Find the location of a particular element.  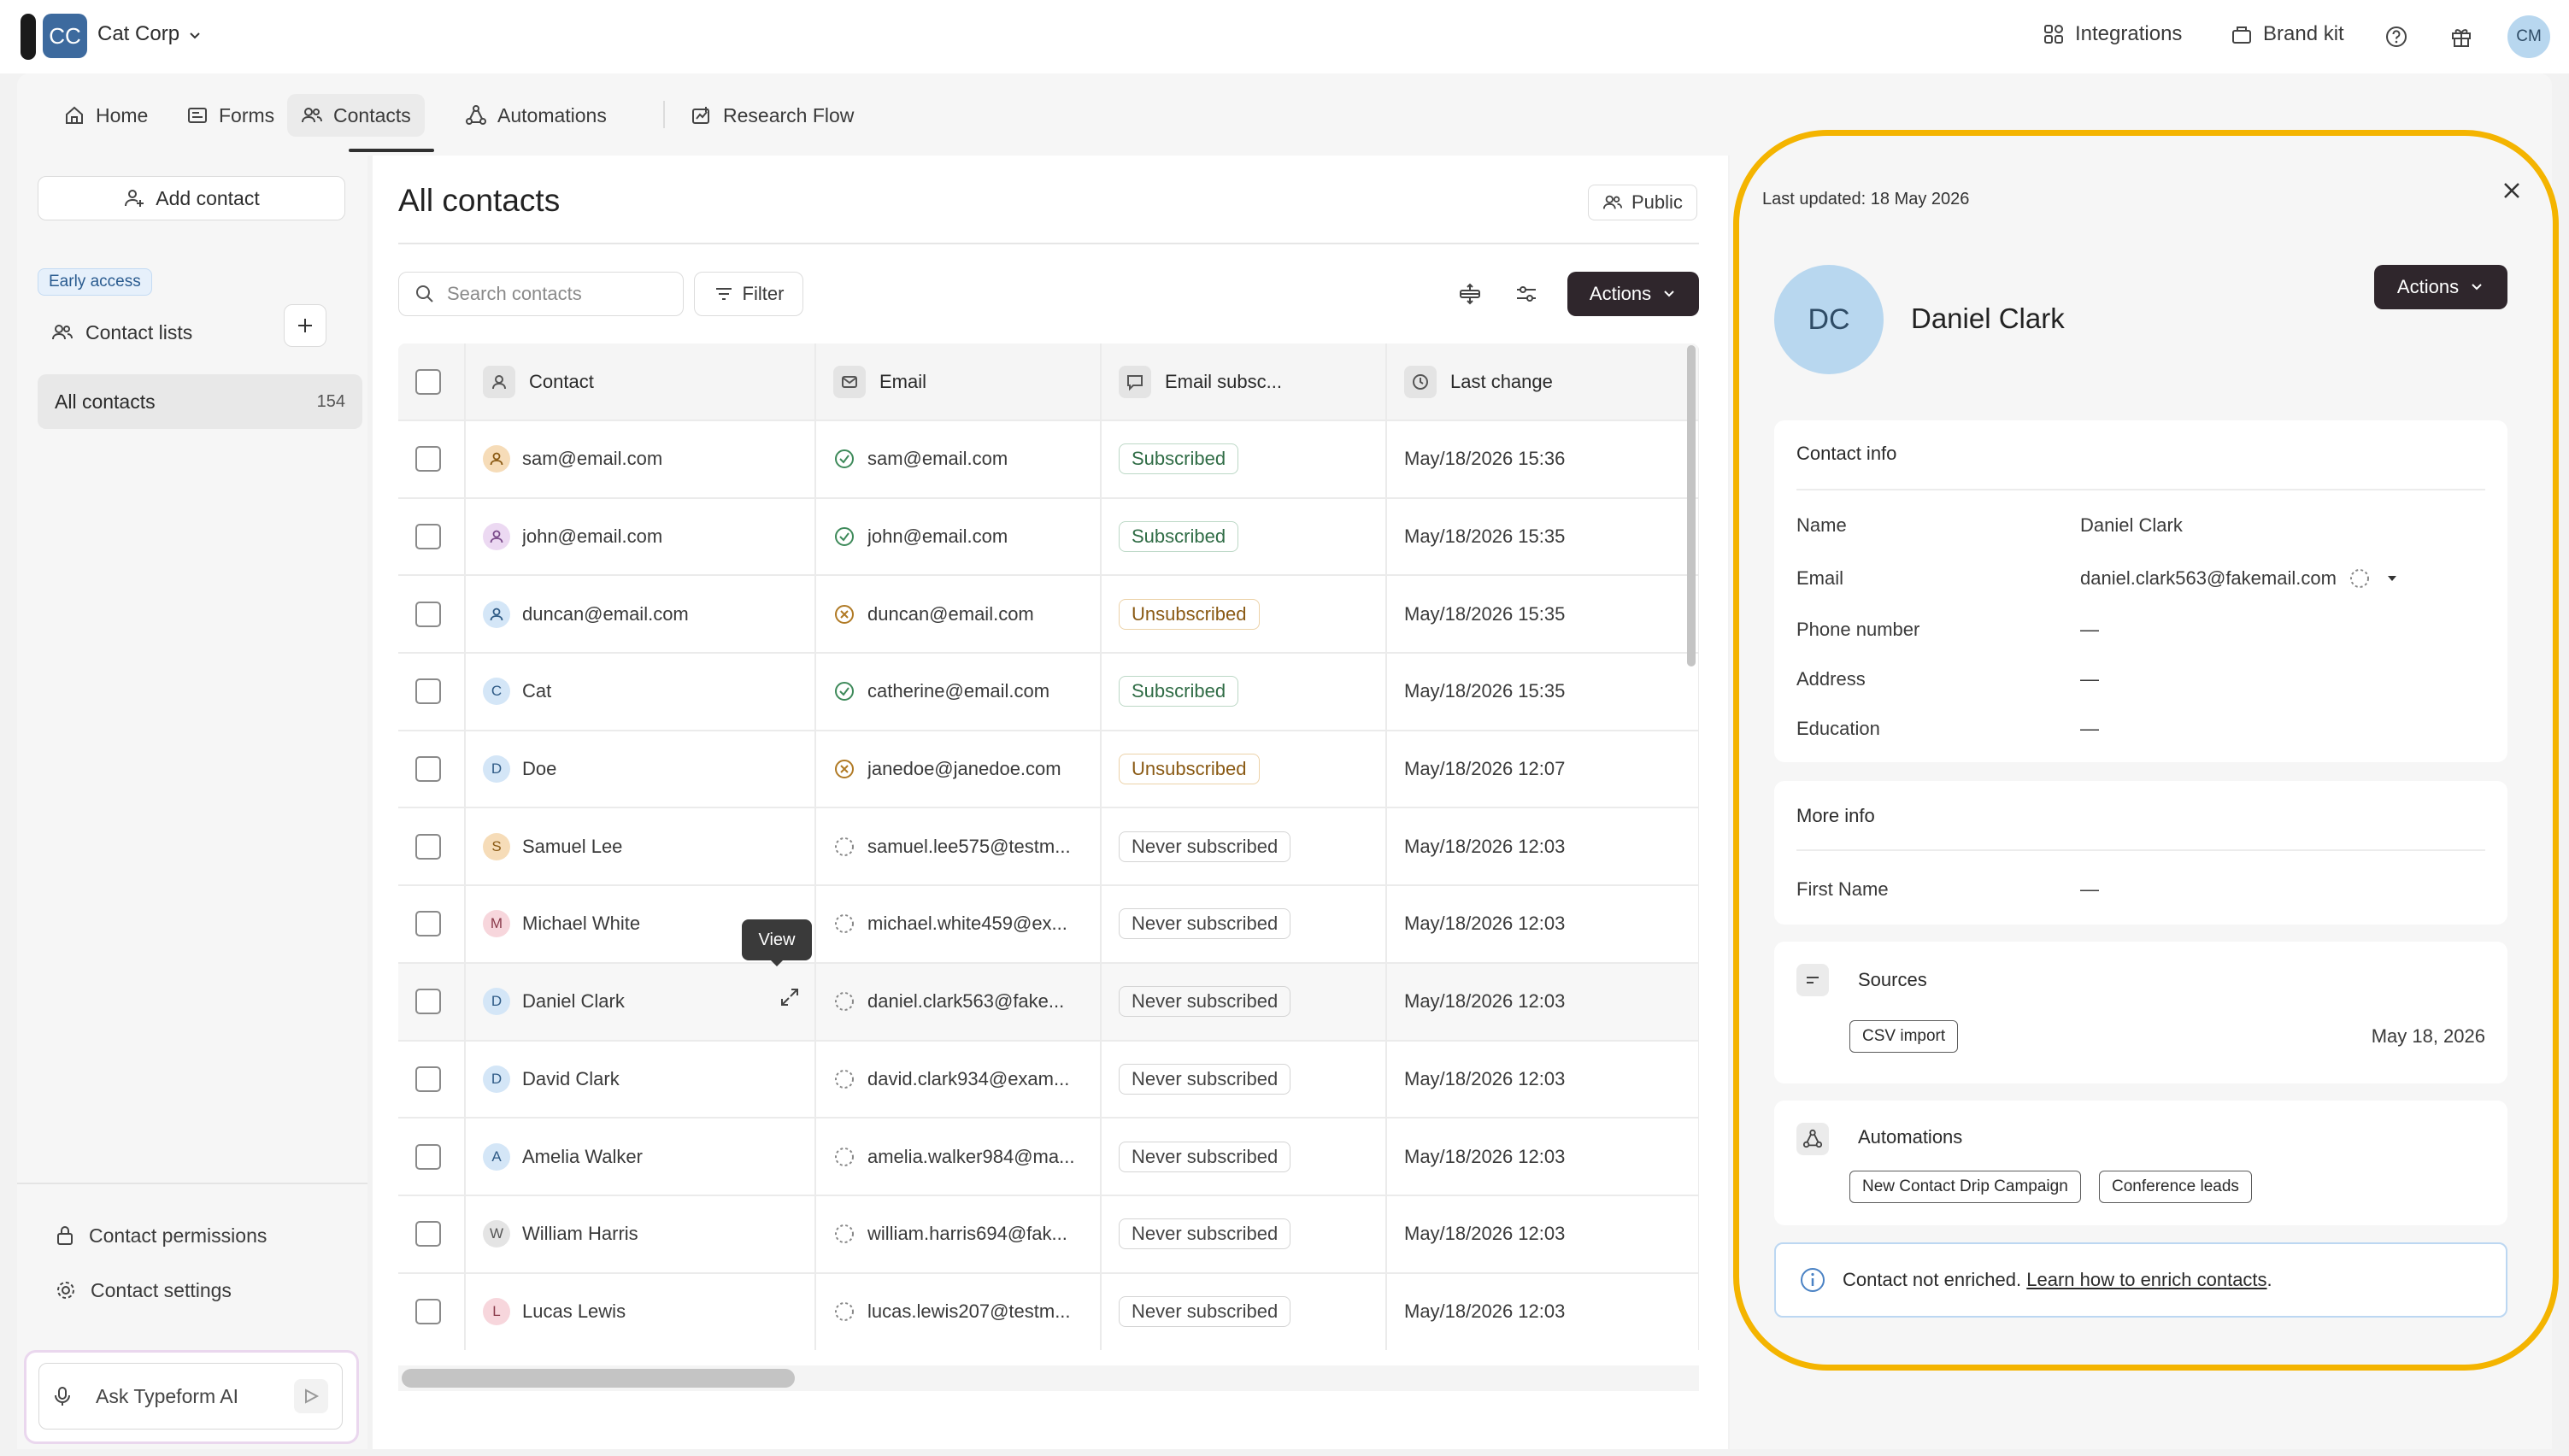

tab-research-flow: Research Flow is located at coordinates (772, 116).